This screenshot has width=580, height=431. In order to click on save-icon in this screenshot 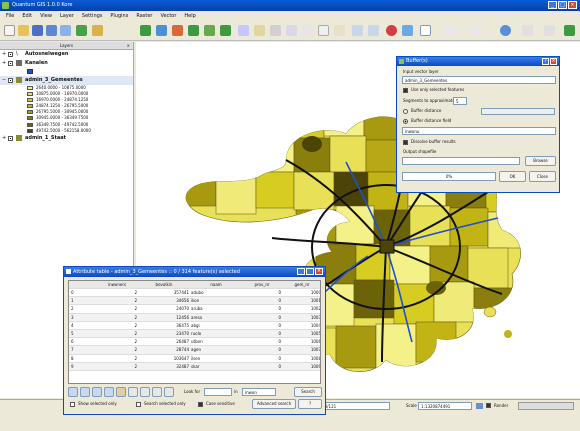, I will do `click(37, 30)`.